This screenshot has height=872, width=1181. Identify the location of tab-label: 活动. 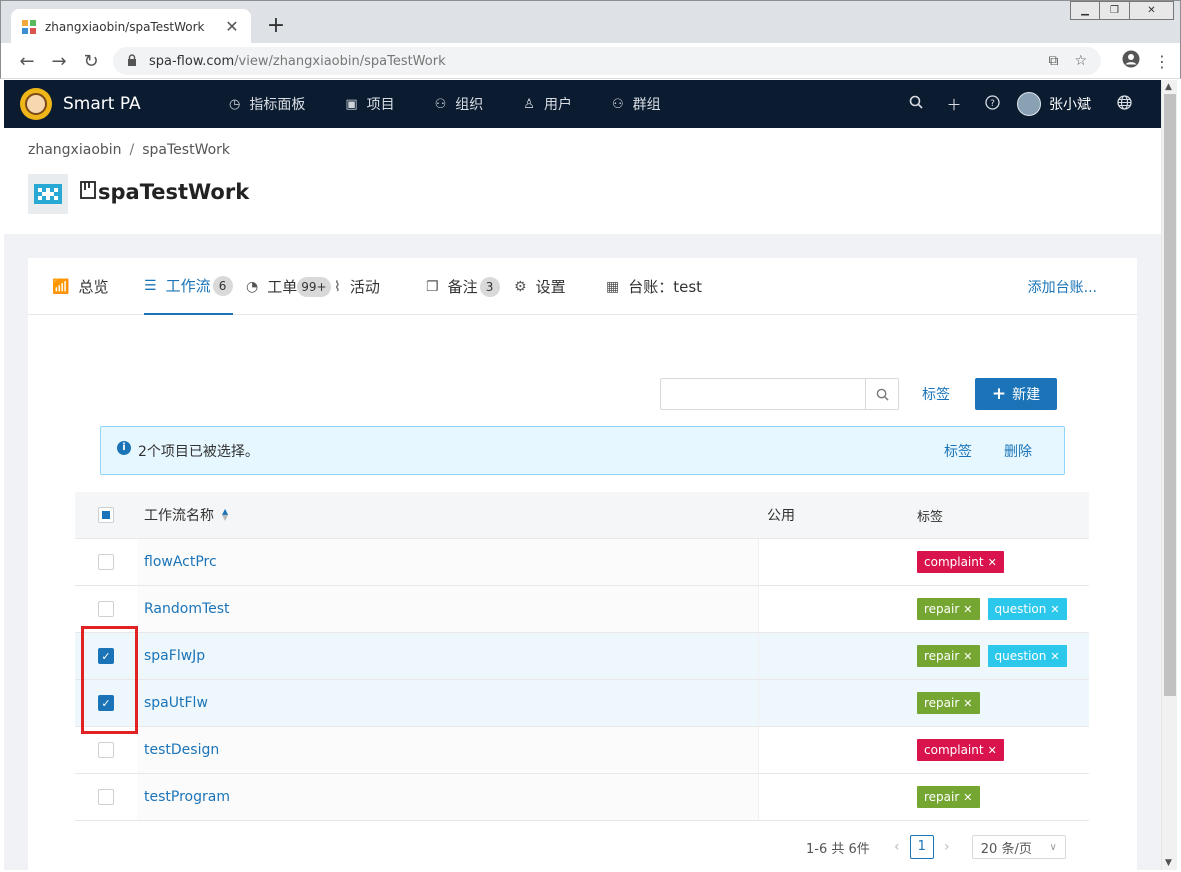
(364, 287).